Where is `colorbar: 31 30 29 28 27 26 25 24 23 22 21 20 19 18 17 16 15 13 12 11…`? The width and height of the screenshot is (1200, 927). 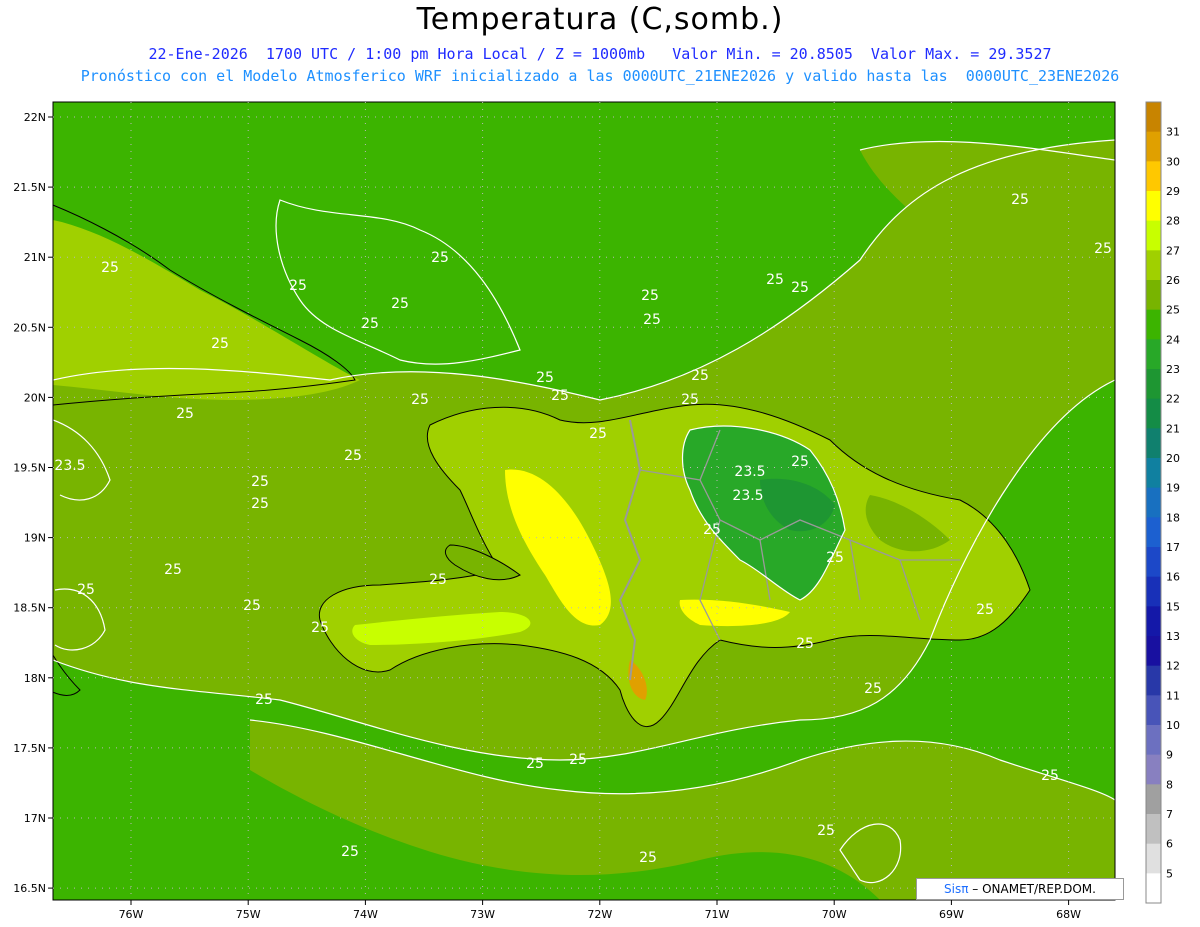
colorbar: 31 30 29 28 27 26 25 24 23 22 21 20 19 18 17 16 15 13 12 11… is located at coordinates (1162, 502).